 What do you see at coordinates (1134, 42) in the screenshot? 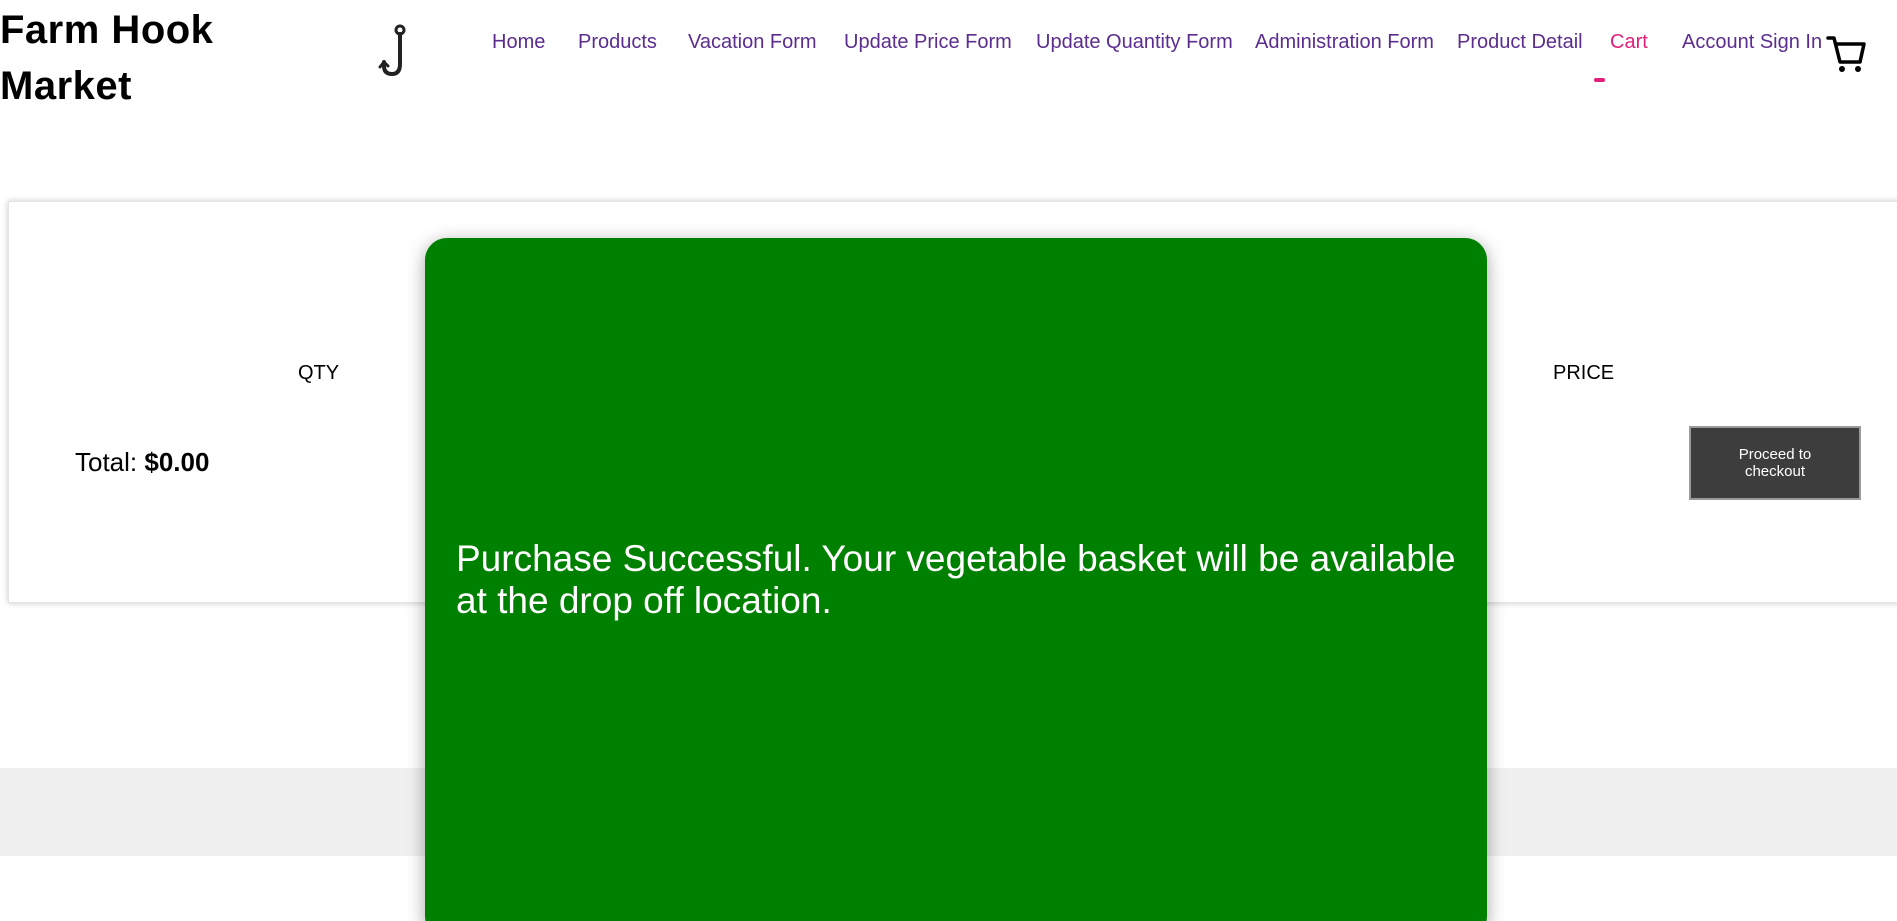
I see `nav-update-quantity-form: Update Quantity Form` at bounding box center [1134, 42].